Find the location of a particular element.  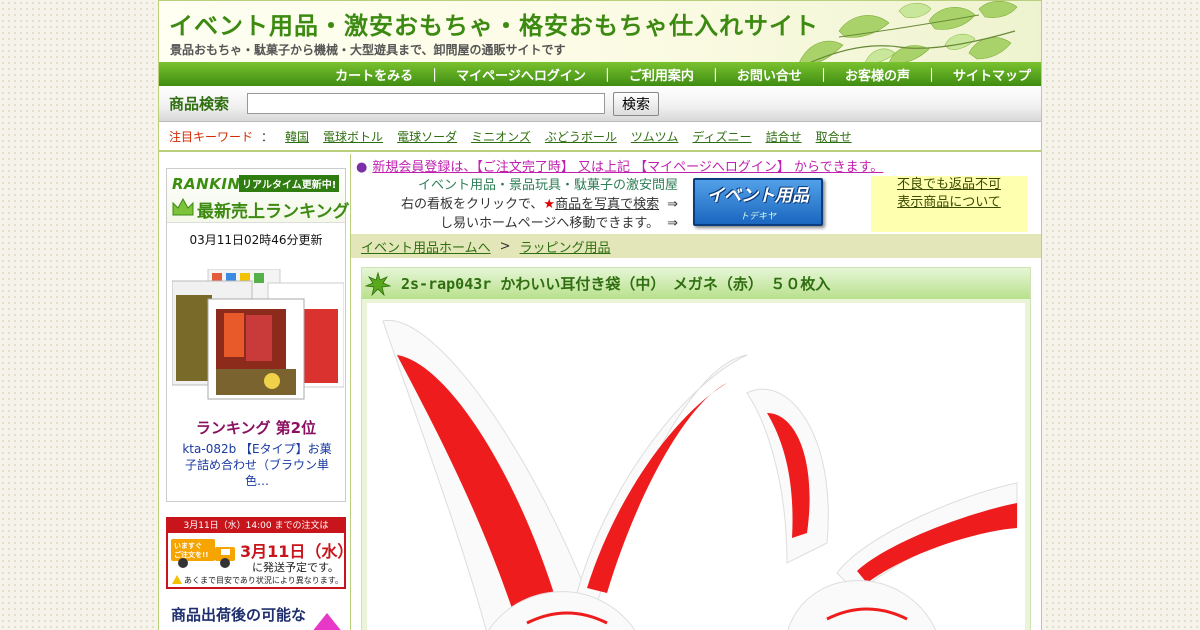

no-returns-link: 不良でも返品不可 is located at coordinates (949, 185).